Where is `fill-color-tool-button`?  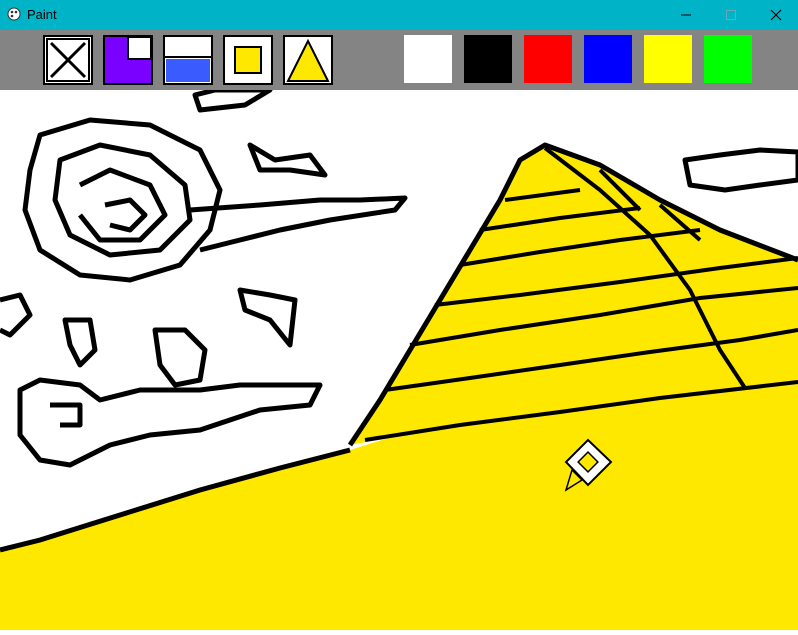 fill-color-tool-button is located at coordinates (128, 60).